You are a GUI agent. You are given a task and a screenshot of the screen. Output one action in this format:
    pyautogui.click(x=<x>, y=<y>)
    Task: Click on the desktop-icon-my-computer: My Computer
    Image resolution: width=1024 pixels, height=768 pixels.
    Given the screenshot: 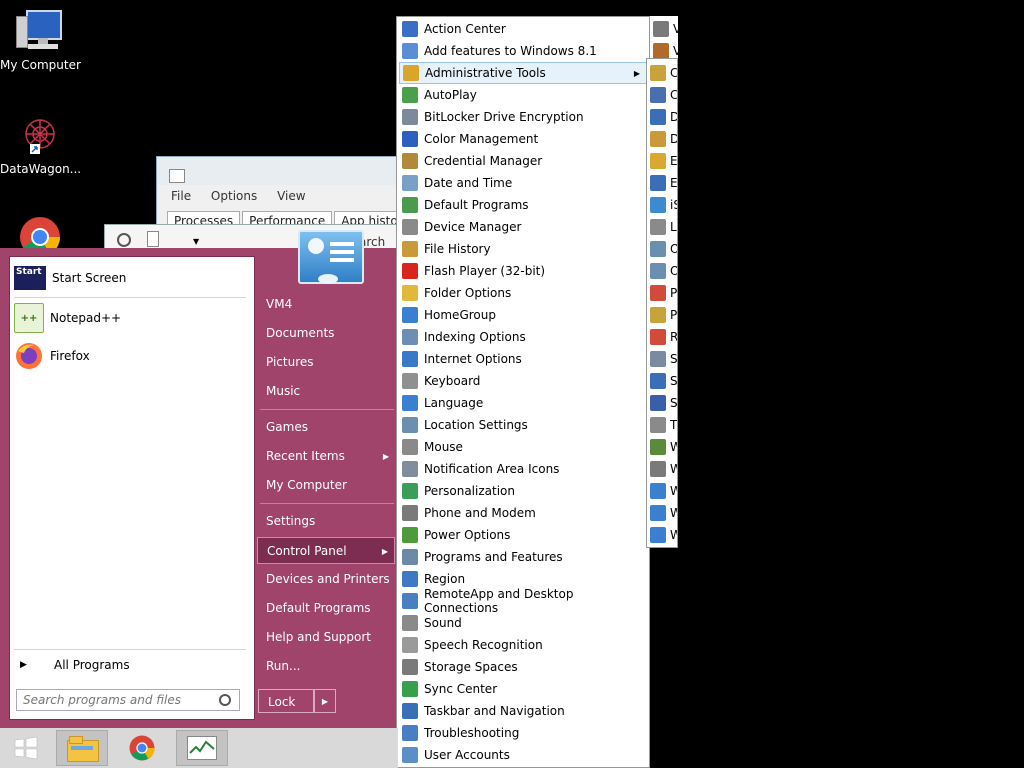 What is the action you would take?
    pyautogui.click(x=40, y=40)
    